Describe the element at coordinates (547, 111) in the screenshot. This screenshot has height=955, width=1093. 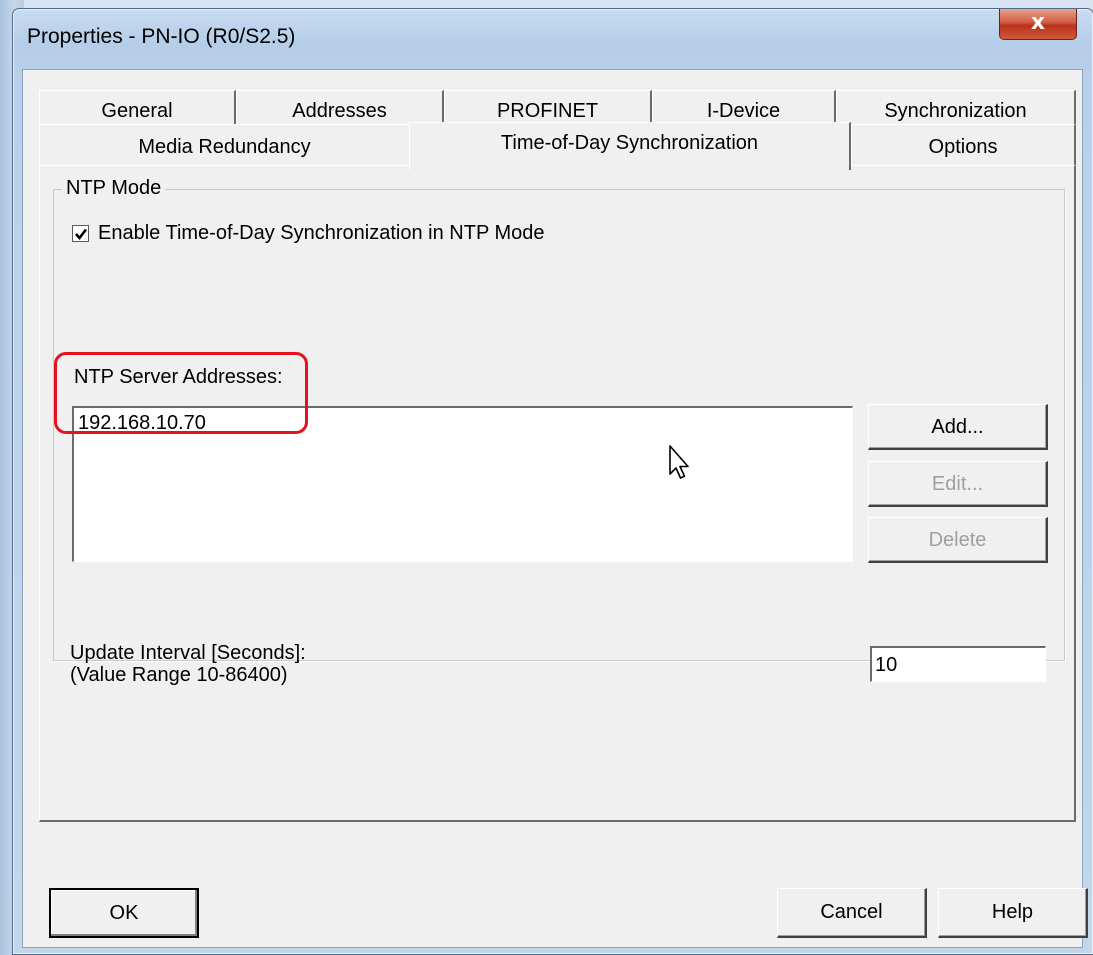
I see `tab-label: PROFINET` at that location.